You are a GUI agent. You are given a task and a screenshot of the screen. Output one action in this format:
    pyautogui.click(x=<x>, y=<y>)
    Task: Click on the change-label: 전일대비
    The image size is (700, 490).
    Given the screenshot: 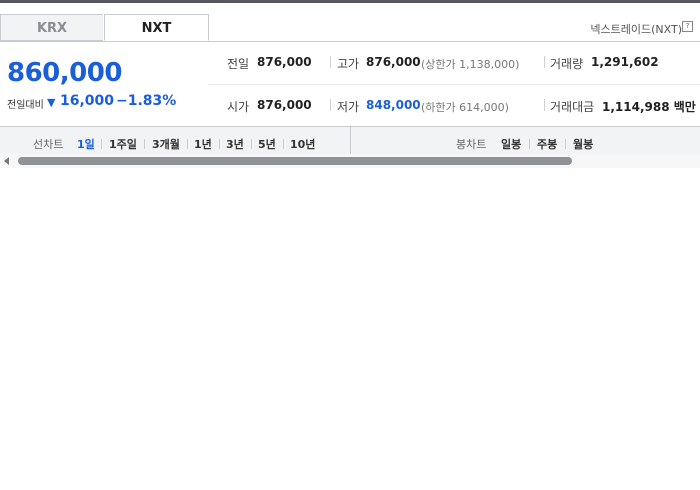 What is the action you would take?
    pyautogui.click(x=25, y=105)
    